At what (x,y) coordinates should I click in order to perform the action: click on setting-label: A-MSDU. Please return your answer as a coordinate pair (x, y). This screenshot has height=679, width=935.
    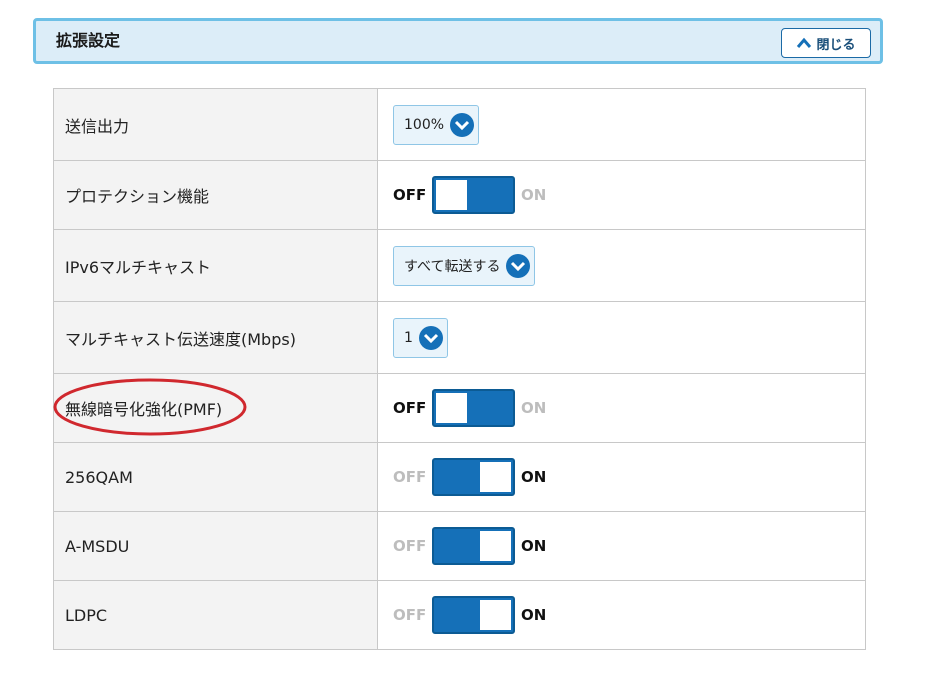
    Looking at the image, I should click on (215, 546).